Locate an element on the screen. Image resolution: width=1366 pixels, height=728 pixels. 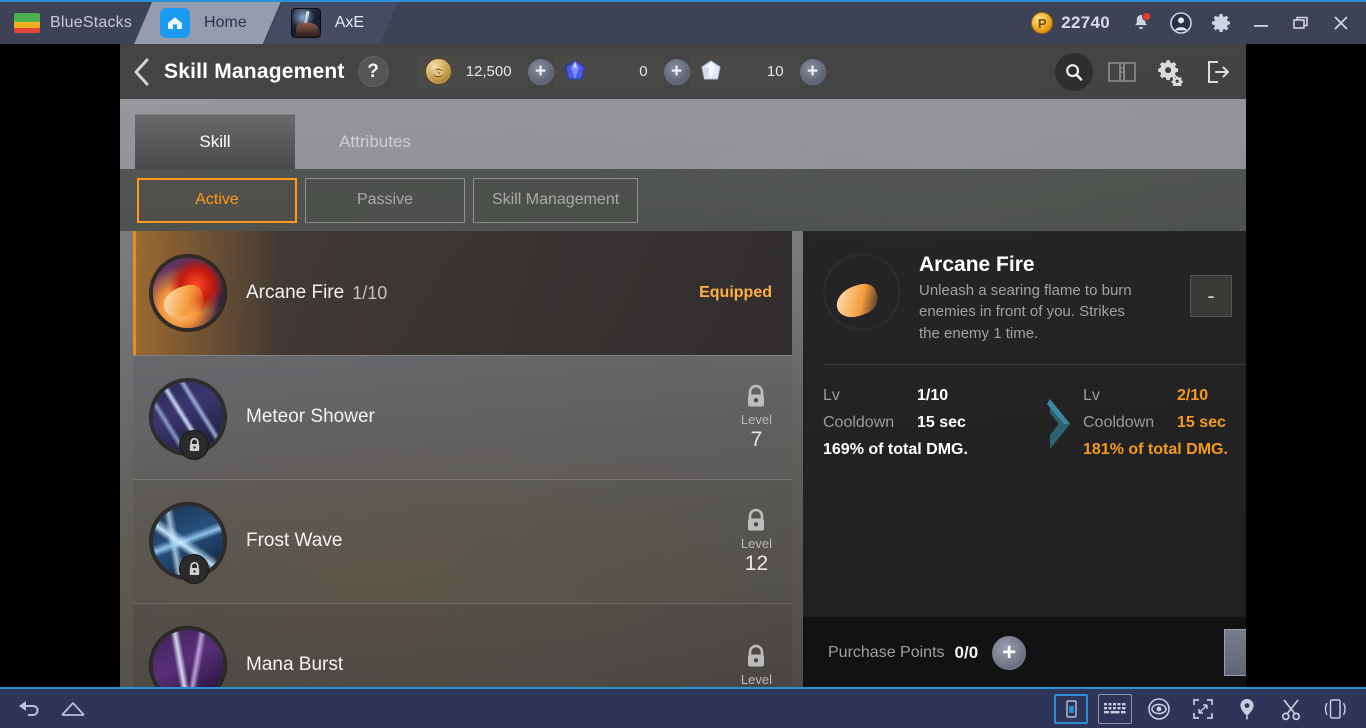
purchase-points-add-button: + is located at coordinates (1009, 652).